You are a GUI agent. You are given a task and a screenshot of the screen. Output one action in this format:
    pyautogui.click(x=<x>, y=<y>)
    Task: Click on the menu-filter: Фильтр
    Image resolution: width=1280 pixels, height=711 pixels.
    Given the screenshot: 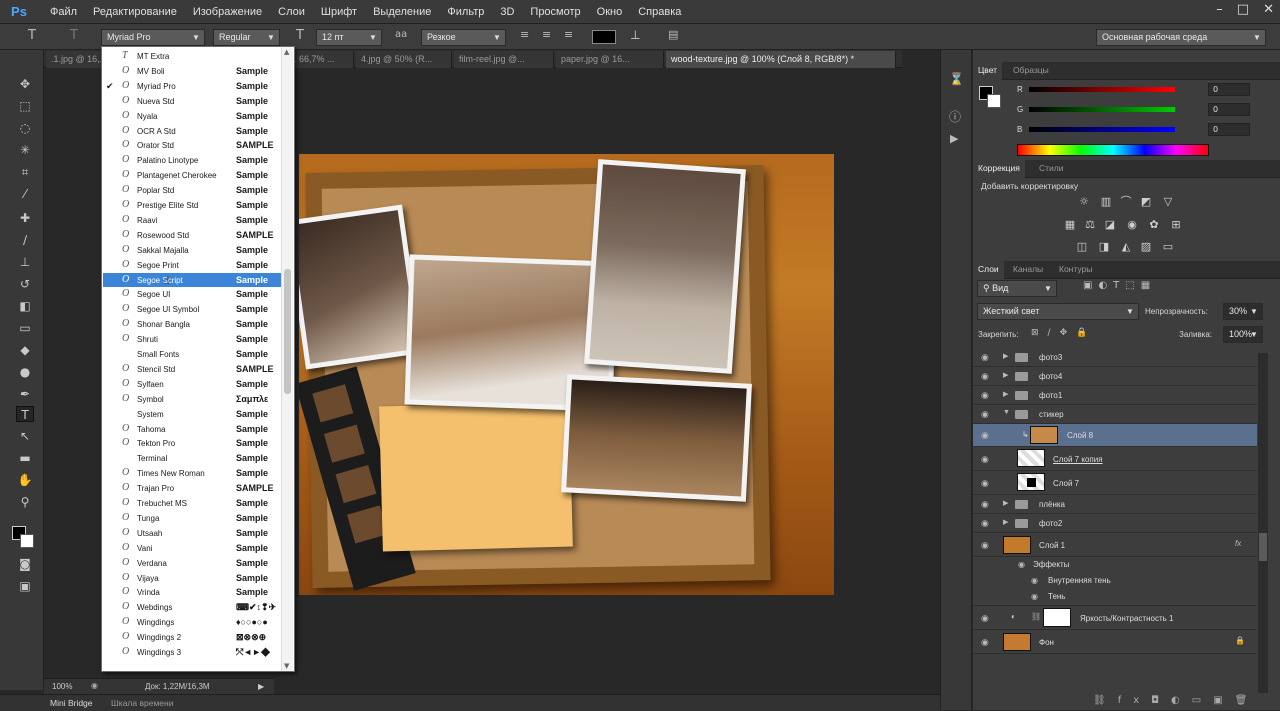 What is the action you would take?
    pyautogui.click(x=465, y=12)
    